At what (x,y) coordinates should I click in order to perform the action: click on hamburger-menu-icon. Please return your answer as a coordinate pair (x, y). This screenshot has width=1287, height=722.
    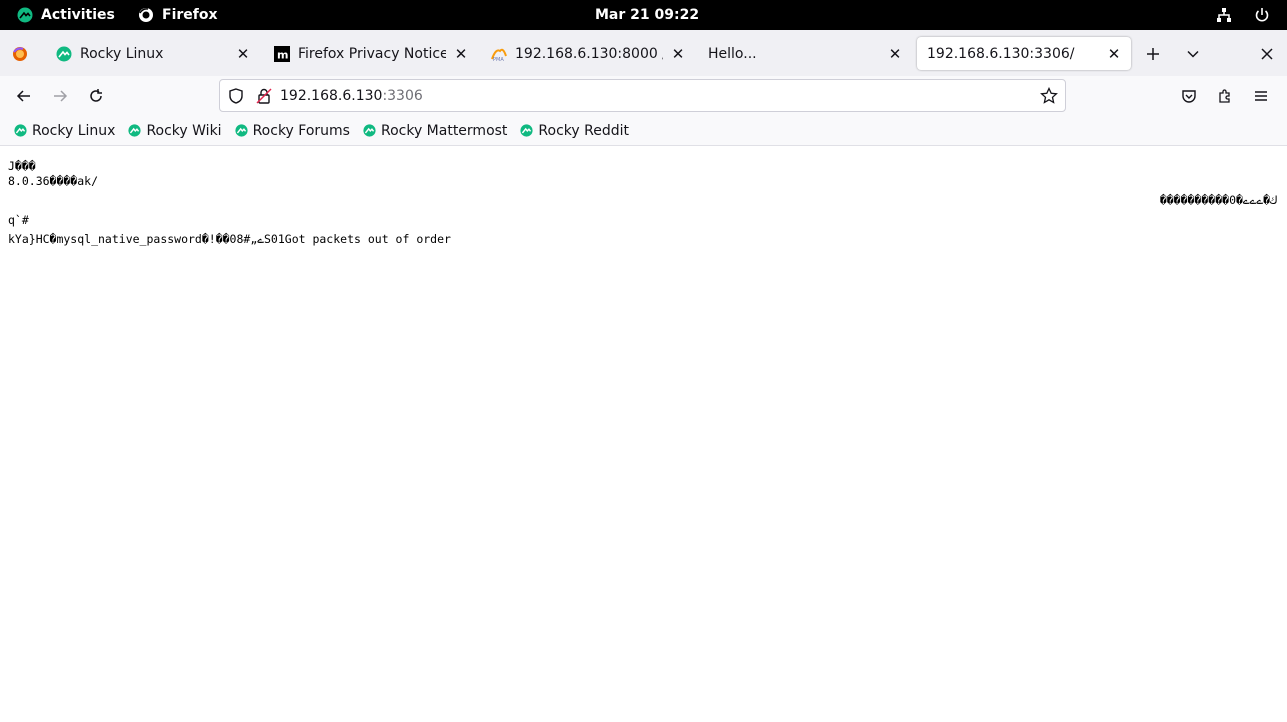
    Looking at the image, I should click on (1261, 96).